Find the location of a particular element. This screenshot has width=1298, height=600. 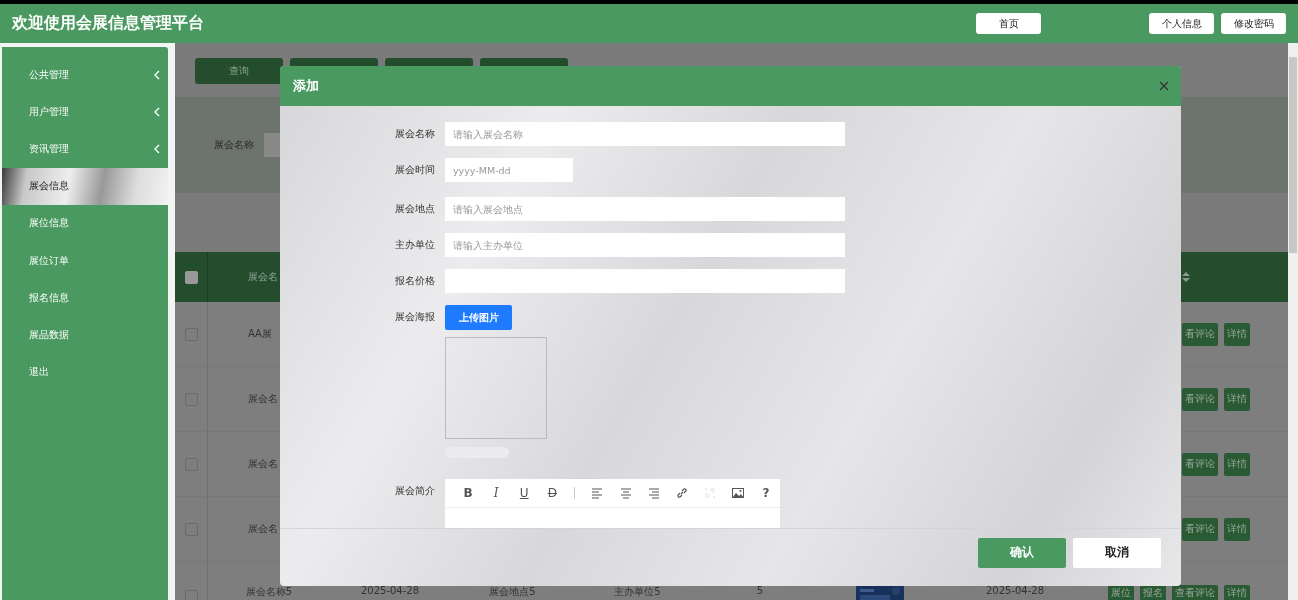

table-cell: 主办单位5 is located at coordinates (637, 592).